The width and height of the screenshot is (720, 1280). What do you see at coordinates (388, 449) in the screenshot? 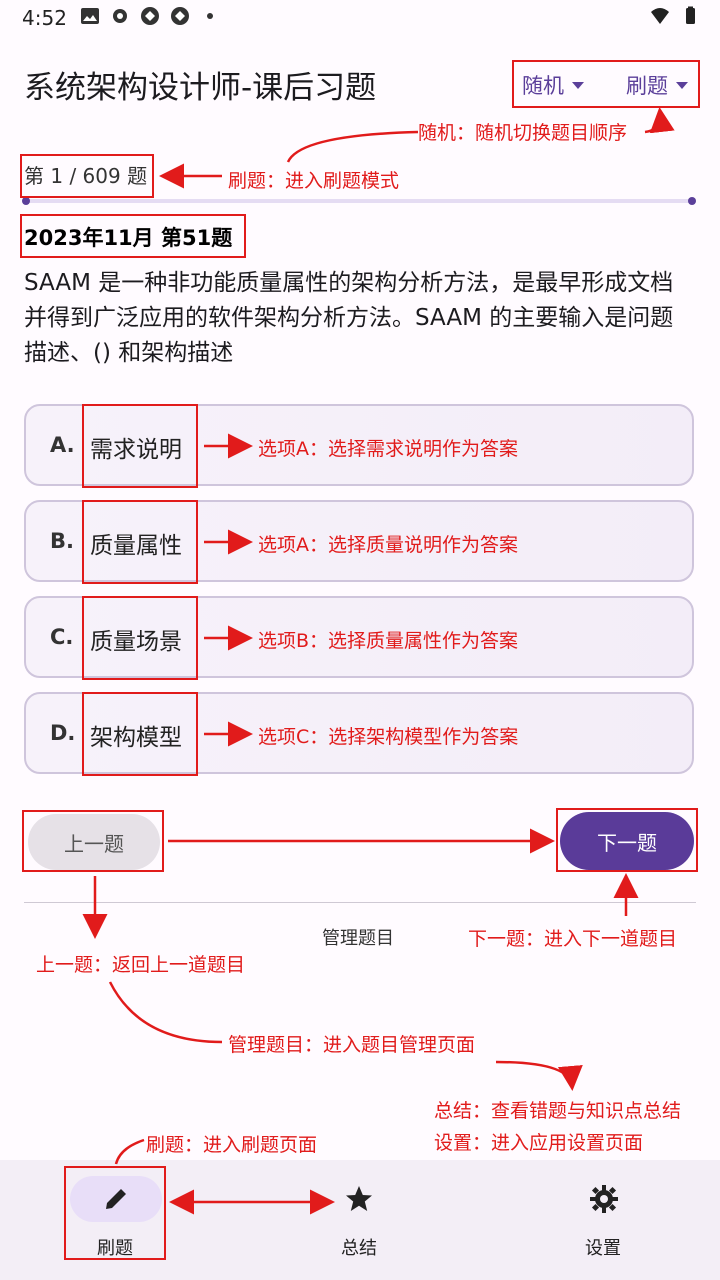
I see `annotation-option-a: 选项A：选择需求说明作为答案` at bounding box center [388, 449].